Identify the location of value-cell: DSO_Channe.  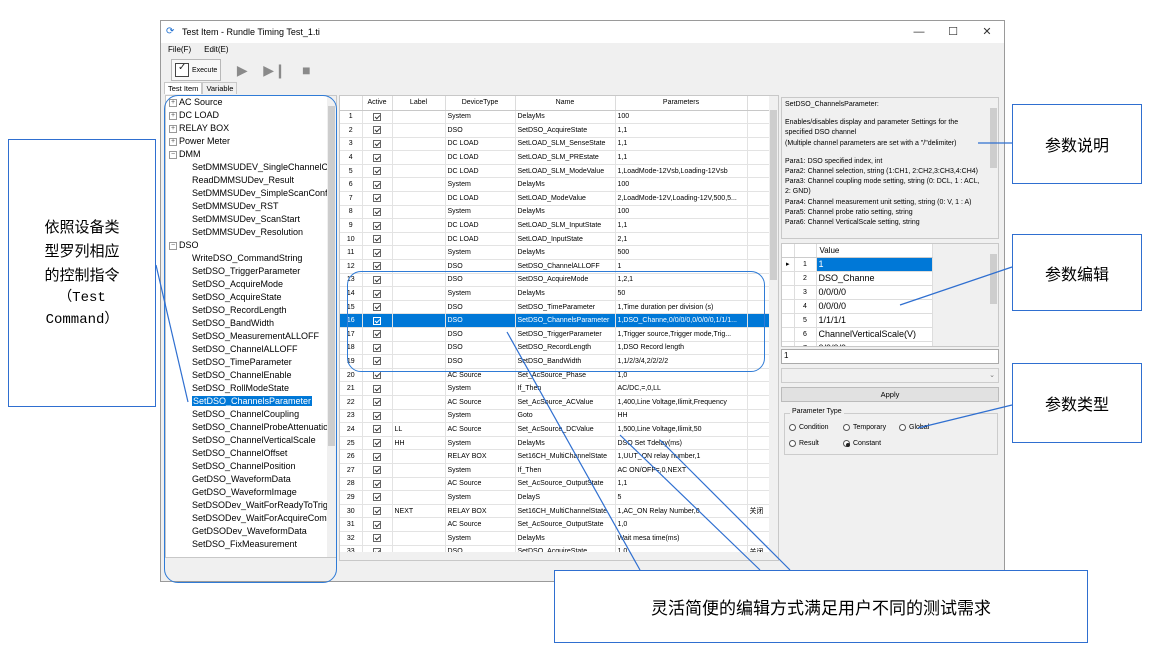
(874, 278).